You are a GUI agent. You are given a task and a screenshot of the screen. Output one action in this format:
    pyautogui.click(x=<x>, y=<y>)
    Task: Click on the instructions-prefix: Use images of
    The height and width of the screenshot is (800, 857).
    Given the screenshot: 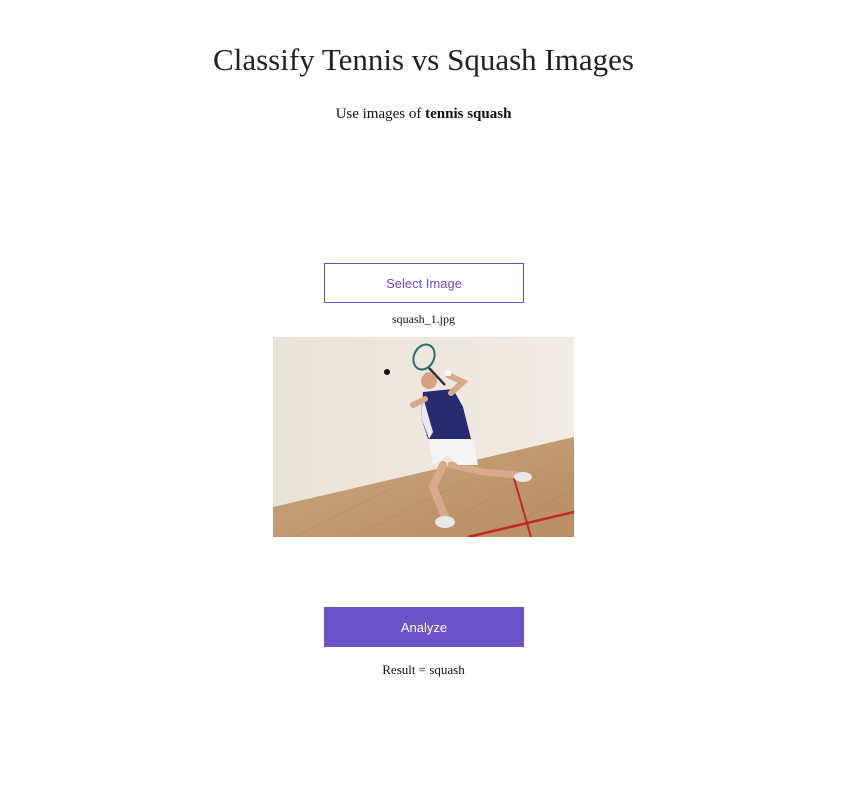 What is the action you would take?
    pyautogui.click(x=380, y=114)
    